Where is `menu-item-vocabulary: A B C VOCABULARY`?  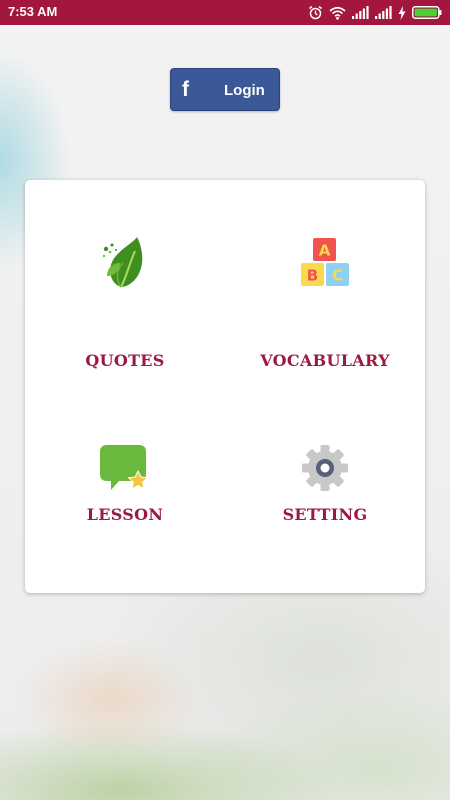
menu-item-vocabulary: A B C VOCABULARY is located at coordinates (325, 302).